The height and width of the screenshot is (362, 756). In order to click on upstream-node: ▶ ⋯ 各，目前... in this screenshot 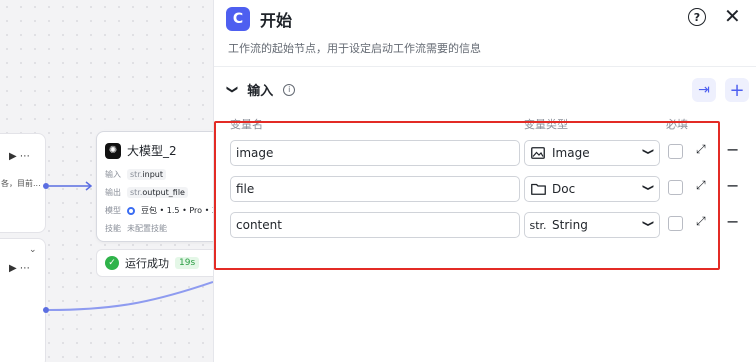, I will do `click(23, 183)`.